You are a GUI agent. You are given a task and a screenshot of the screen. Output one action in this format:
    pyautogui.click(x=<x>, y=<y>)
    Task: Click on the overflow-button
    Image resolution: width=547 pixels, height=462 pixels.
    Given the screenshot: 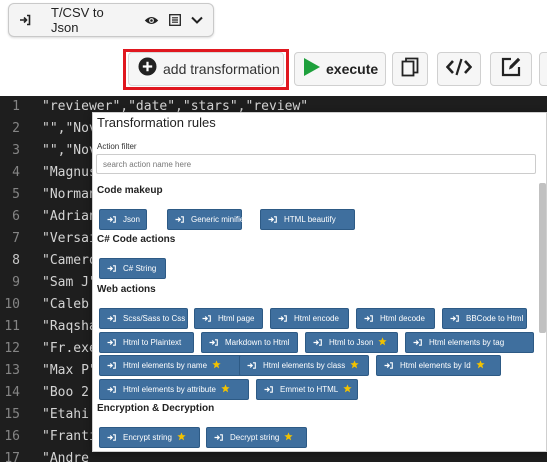 What is the action you would take?
    pyautogui.click(x=543, y=69)
    